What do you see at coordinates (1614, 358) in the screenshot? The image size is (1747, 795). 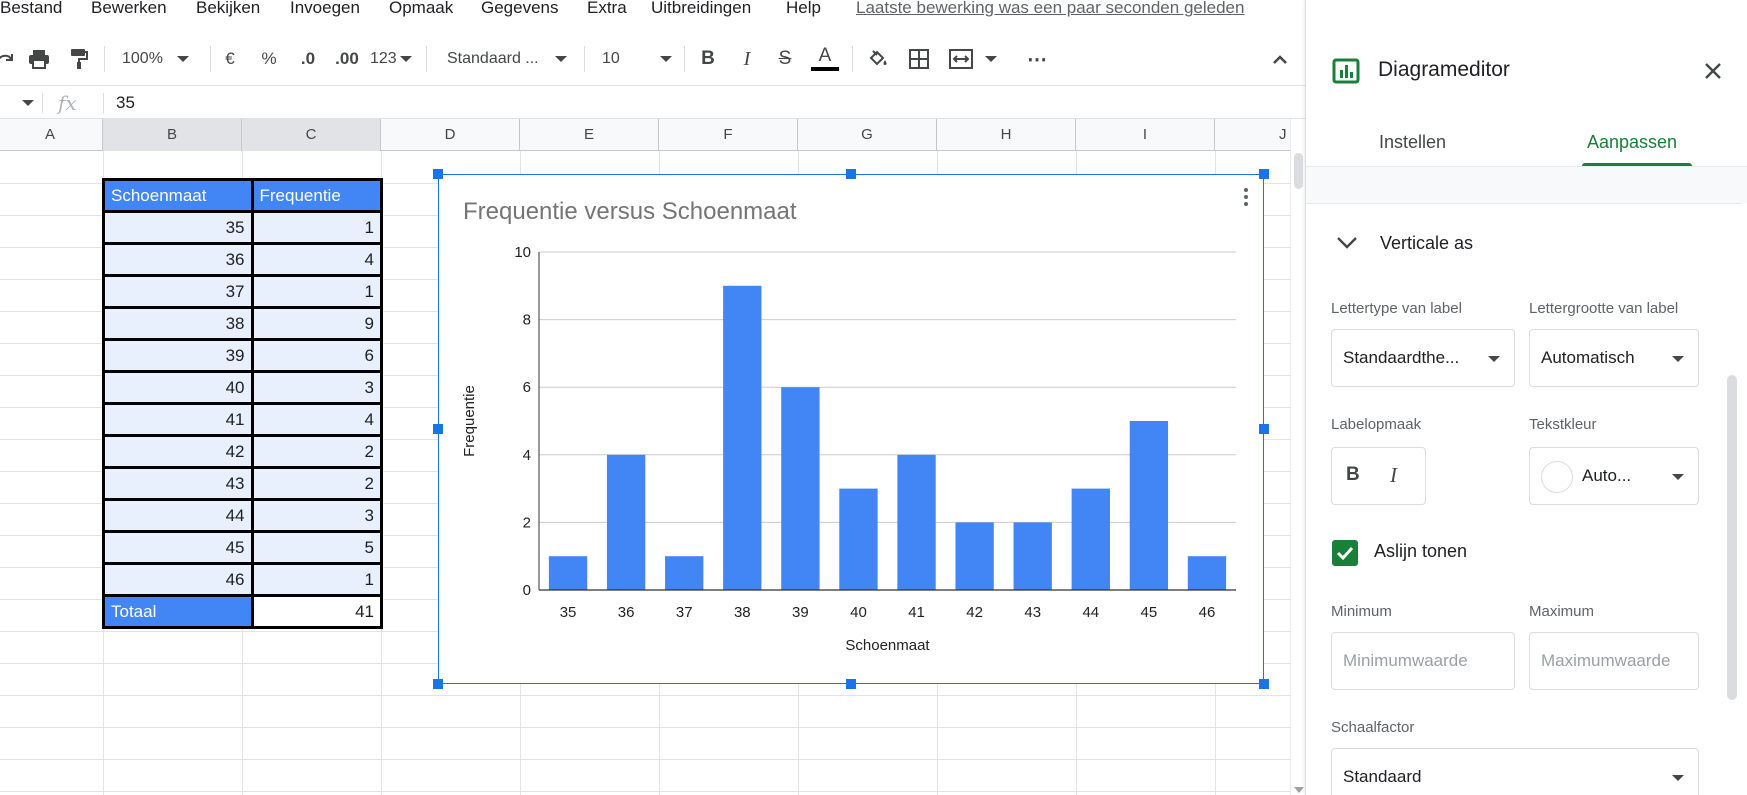 I see `font-size-select: Automatisch` at bounding box center [1614, 358].